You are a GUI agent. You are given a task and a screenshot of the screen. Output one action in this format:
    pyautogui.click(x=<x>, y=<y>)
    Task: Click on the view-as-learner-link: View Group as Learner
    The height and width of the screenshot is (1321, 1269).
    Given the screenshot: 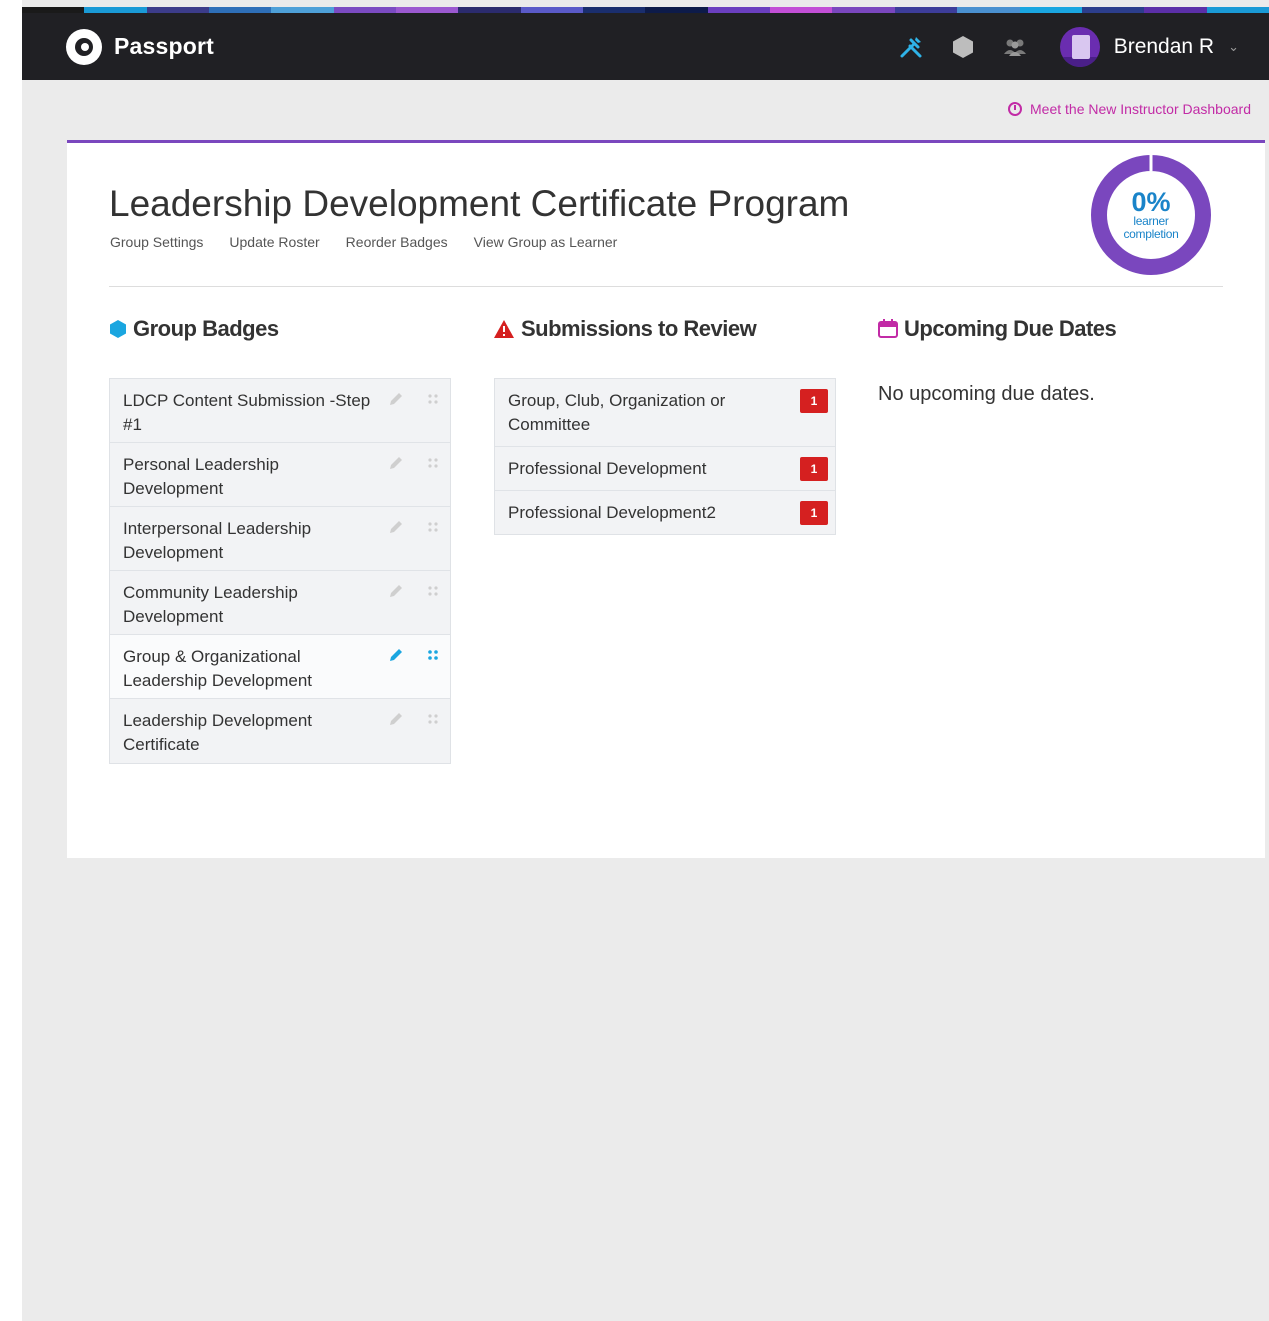 What is the action you would take?
    pyautogui.click(x=546, y=242)
    